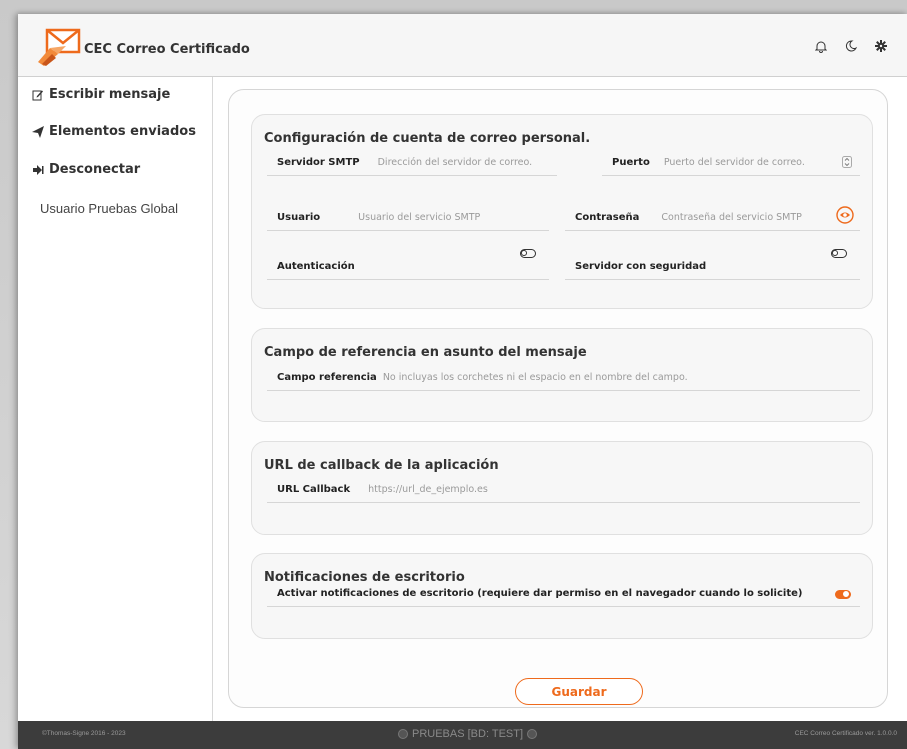 The image size is (907, 749). I want to click on field-label: Puerto, so click(631, 162).